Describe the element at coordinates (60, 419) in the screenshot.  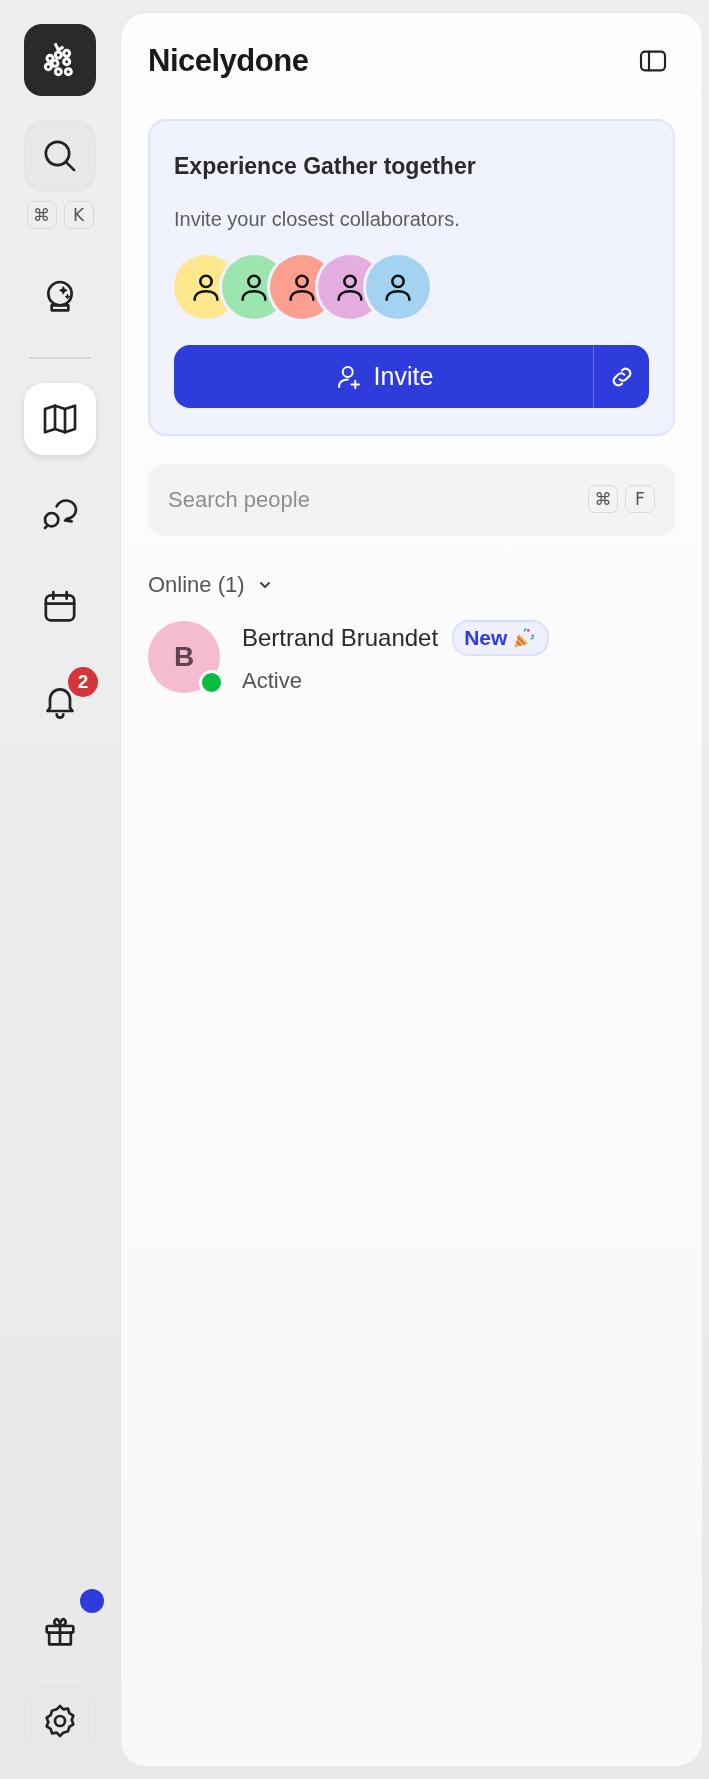
I see `nav-item` at that location.